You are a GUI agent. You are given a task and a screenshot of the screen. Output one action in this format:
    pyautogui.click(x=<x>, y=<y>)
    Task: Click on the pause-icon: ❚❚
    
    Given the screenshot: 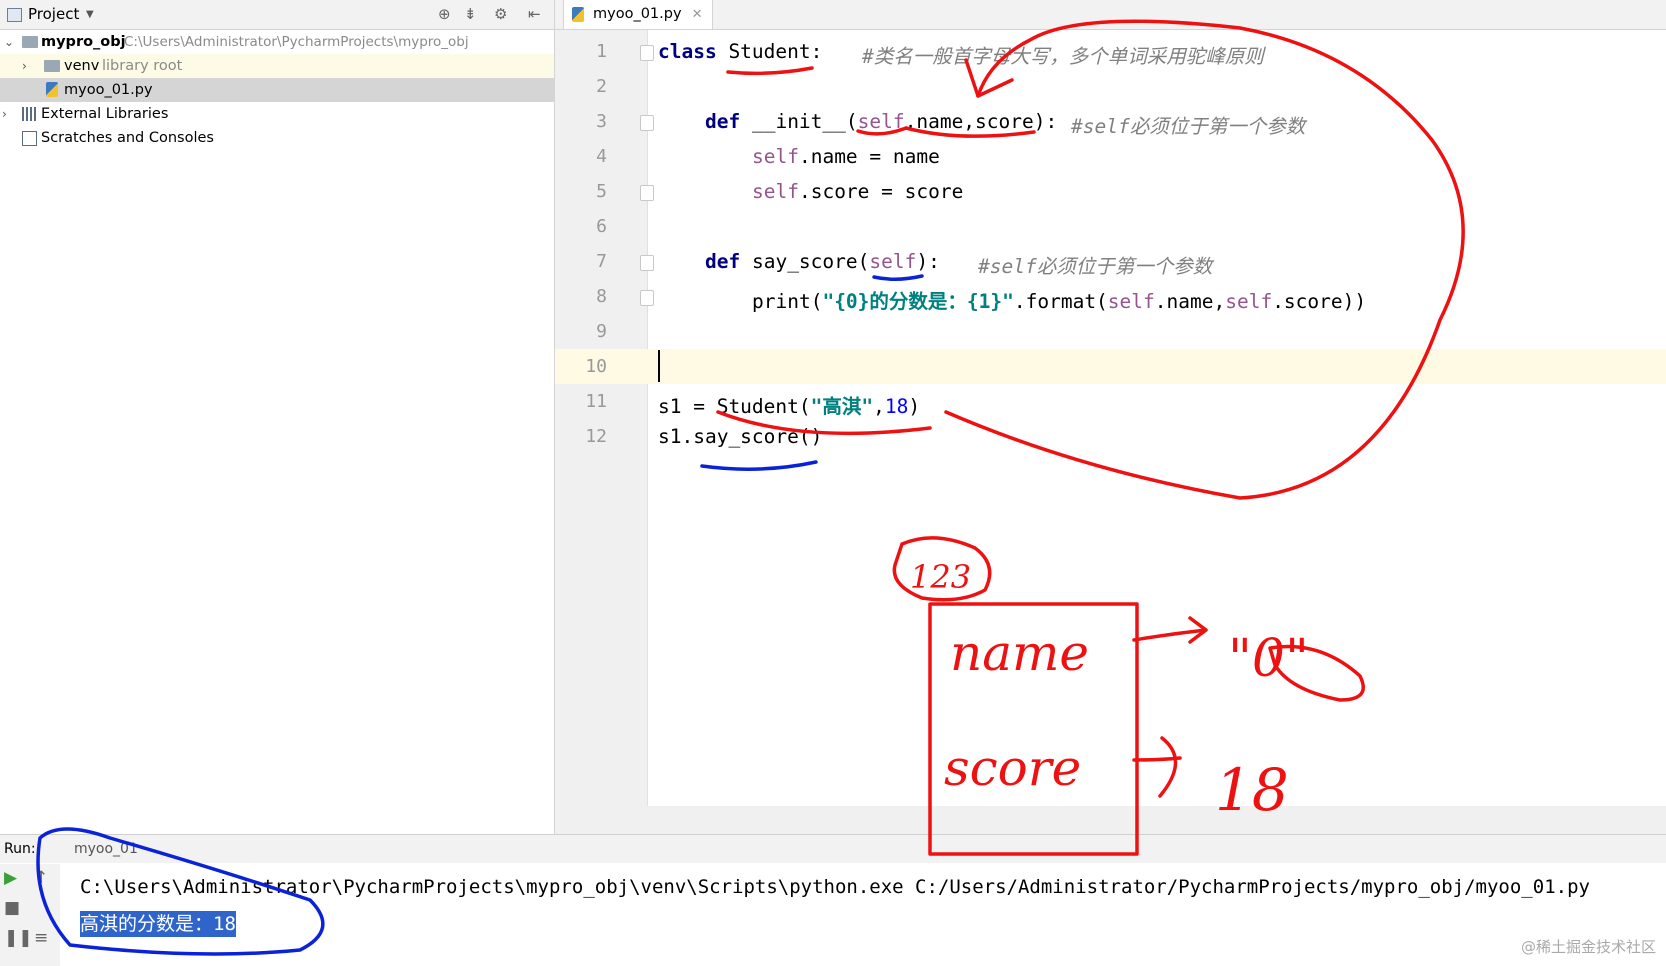 What is the action you would take?
    pyautogui.click(x=18, y=938)
    